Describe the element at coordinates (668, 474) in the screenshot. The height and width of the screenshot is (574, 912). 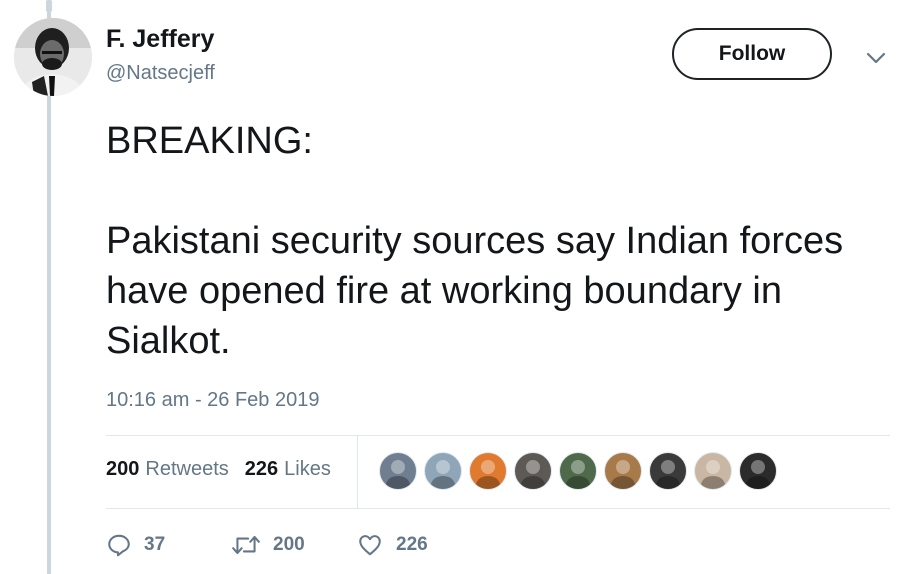
I see `avatar-7-icon` at that location.